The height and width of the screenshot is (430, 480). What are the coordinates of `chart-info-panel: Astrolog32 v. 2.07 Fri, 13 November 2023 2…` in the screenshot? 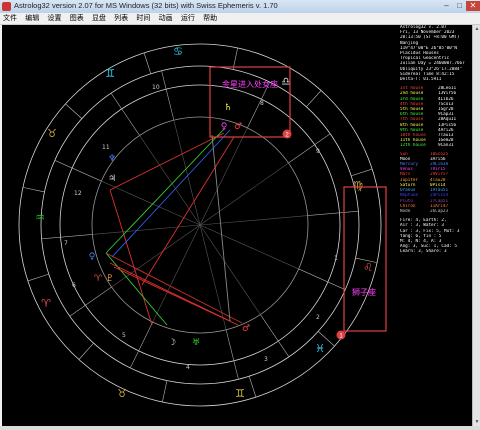 It's located at (436, 225).